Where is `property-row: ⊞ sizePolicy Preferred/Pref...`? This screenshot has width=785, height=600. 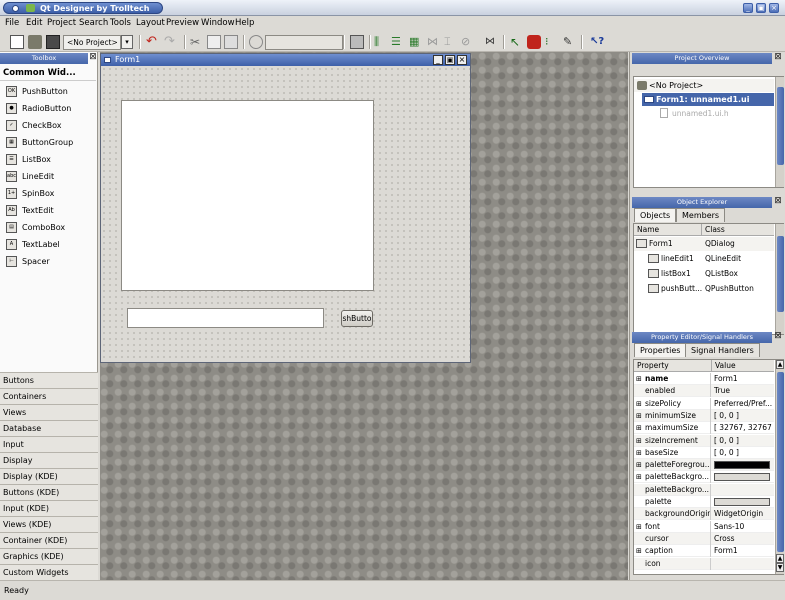 property-row: ⊞ sizePolicy Preferred/Pref... is located at coordinates (704, 403).